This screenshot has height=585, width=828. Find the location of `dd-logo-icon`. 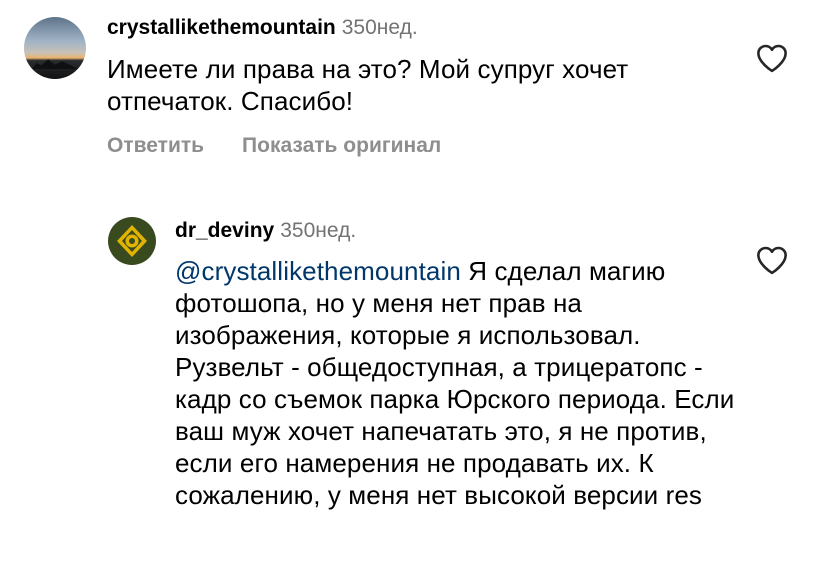

dd-logo-icon is located at coordinates (132, 241).